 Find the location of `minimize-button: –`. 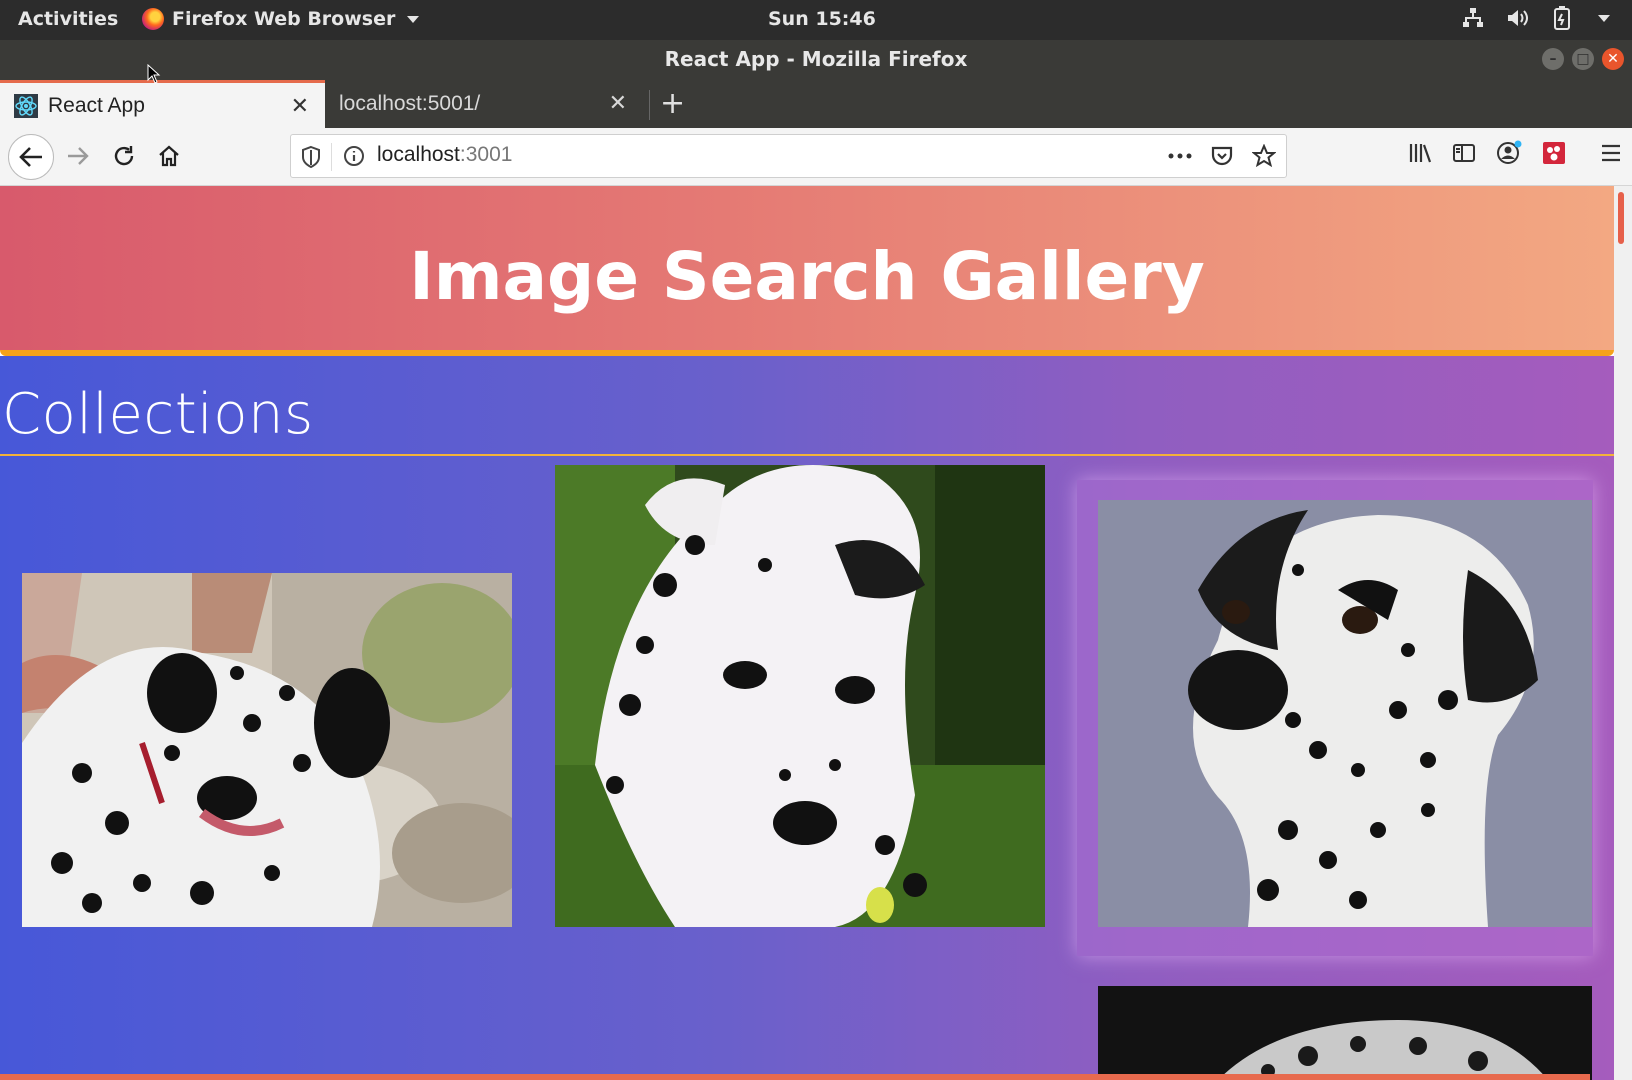

minimize-button: – is located at coordinates (1553, 59).